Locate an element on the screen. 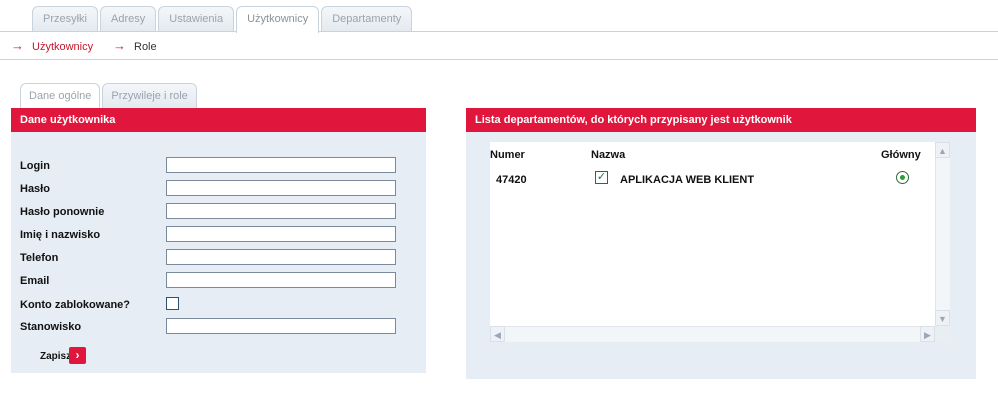 This screenshot has width=998, height=409. check-icon: ✓ is located at coordinates (601, 177).